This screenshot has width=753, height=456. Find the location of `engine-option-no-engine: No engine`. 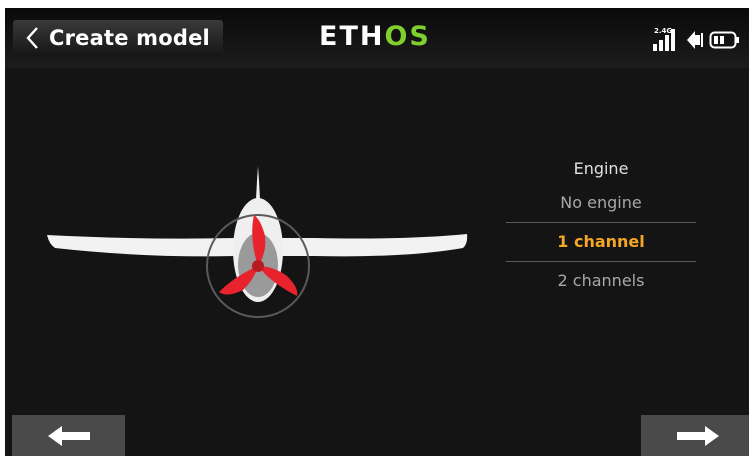

engine-option-no-engine: No engine is located at coordinates (601, 203).